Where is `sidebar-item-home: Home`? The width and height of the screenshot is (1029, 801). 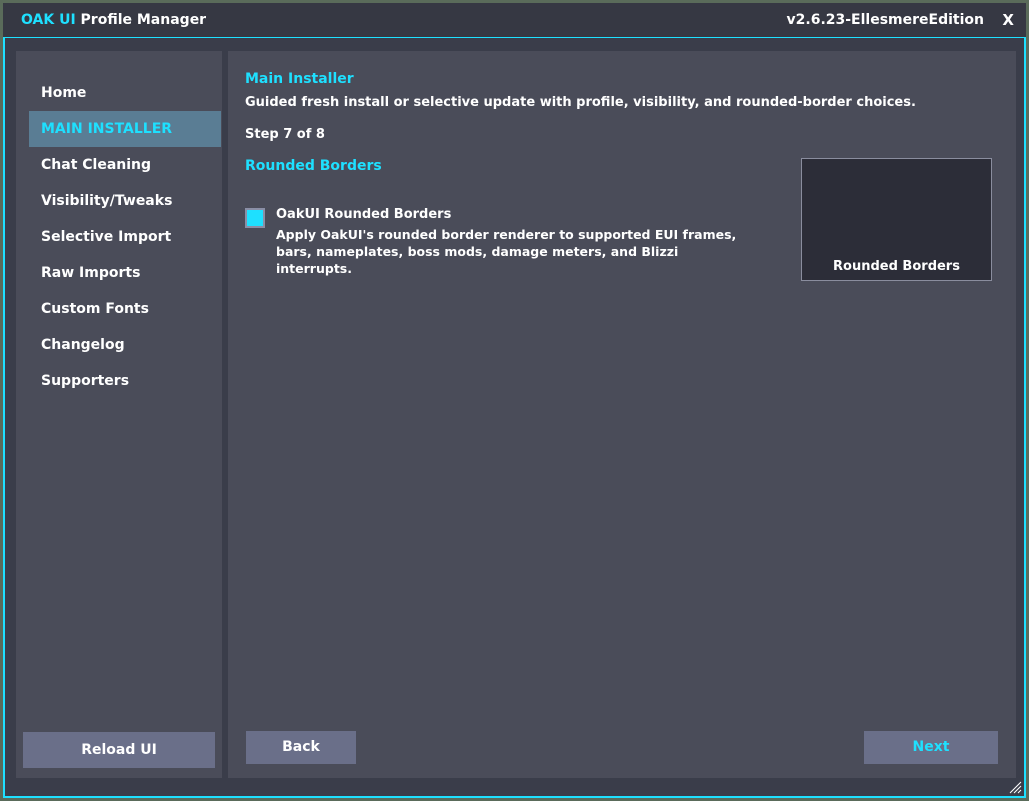 sidebar-item-home: Home is located at coordinates (125, 93).